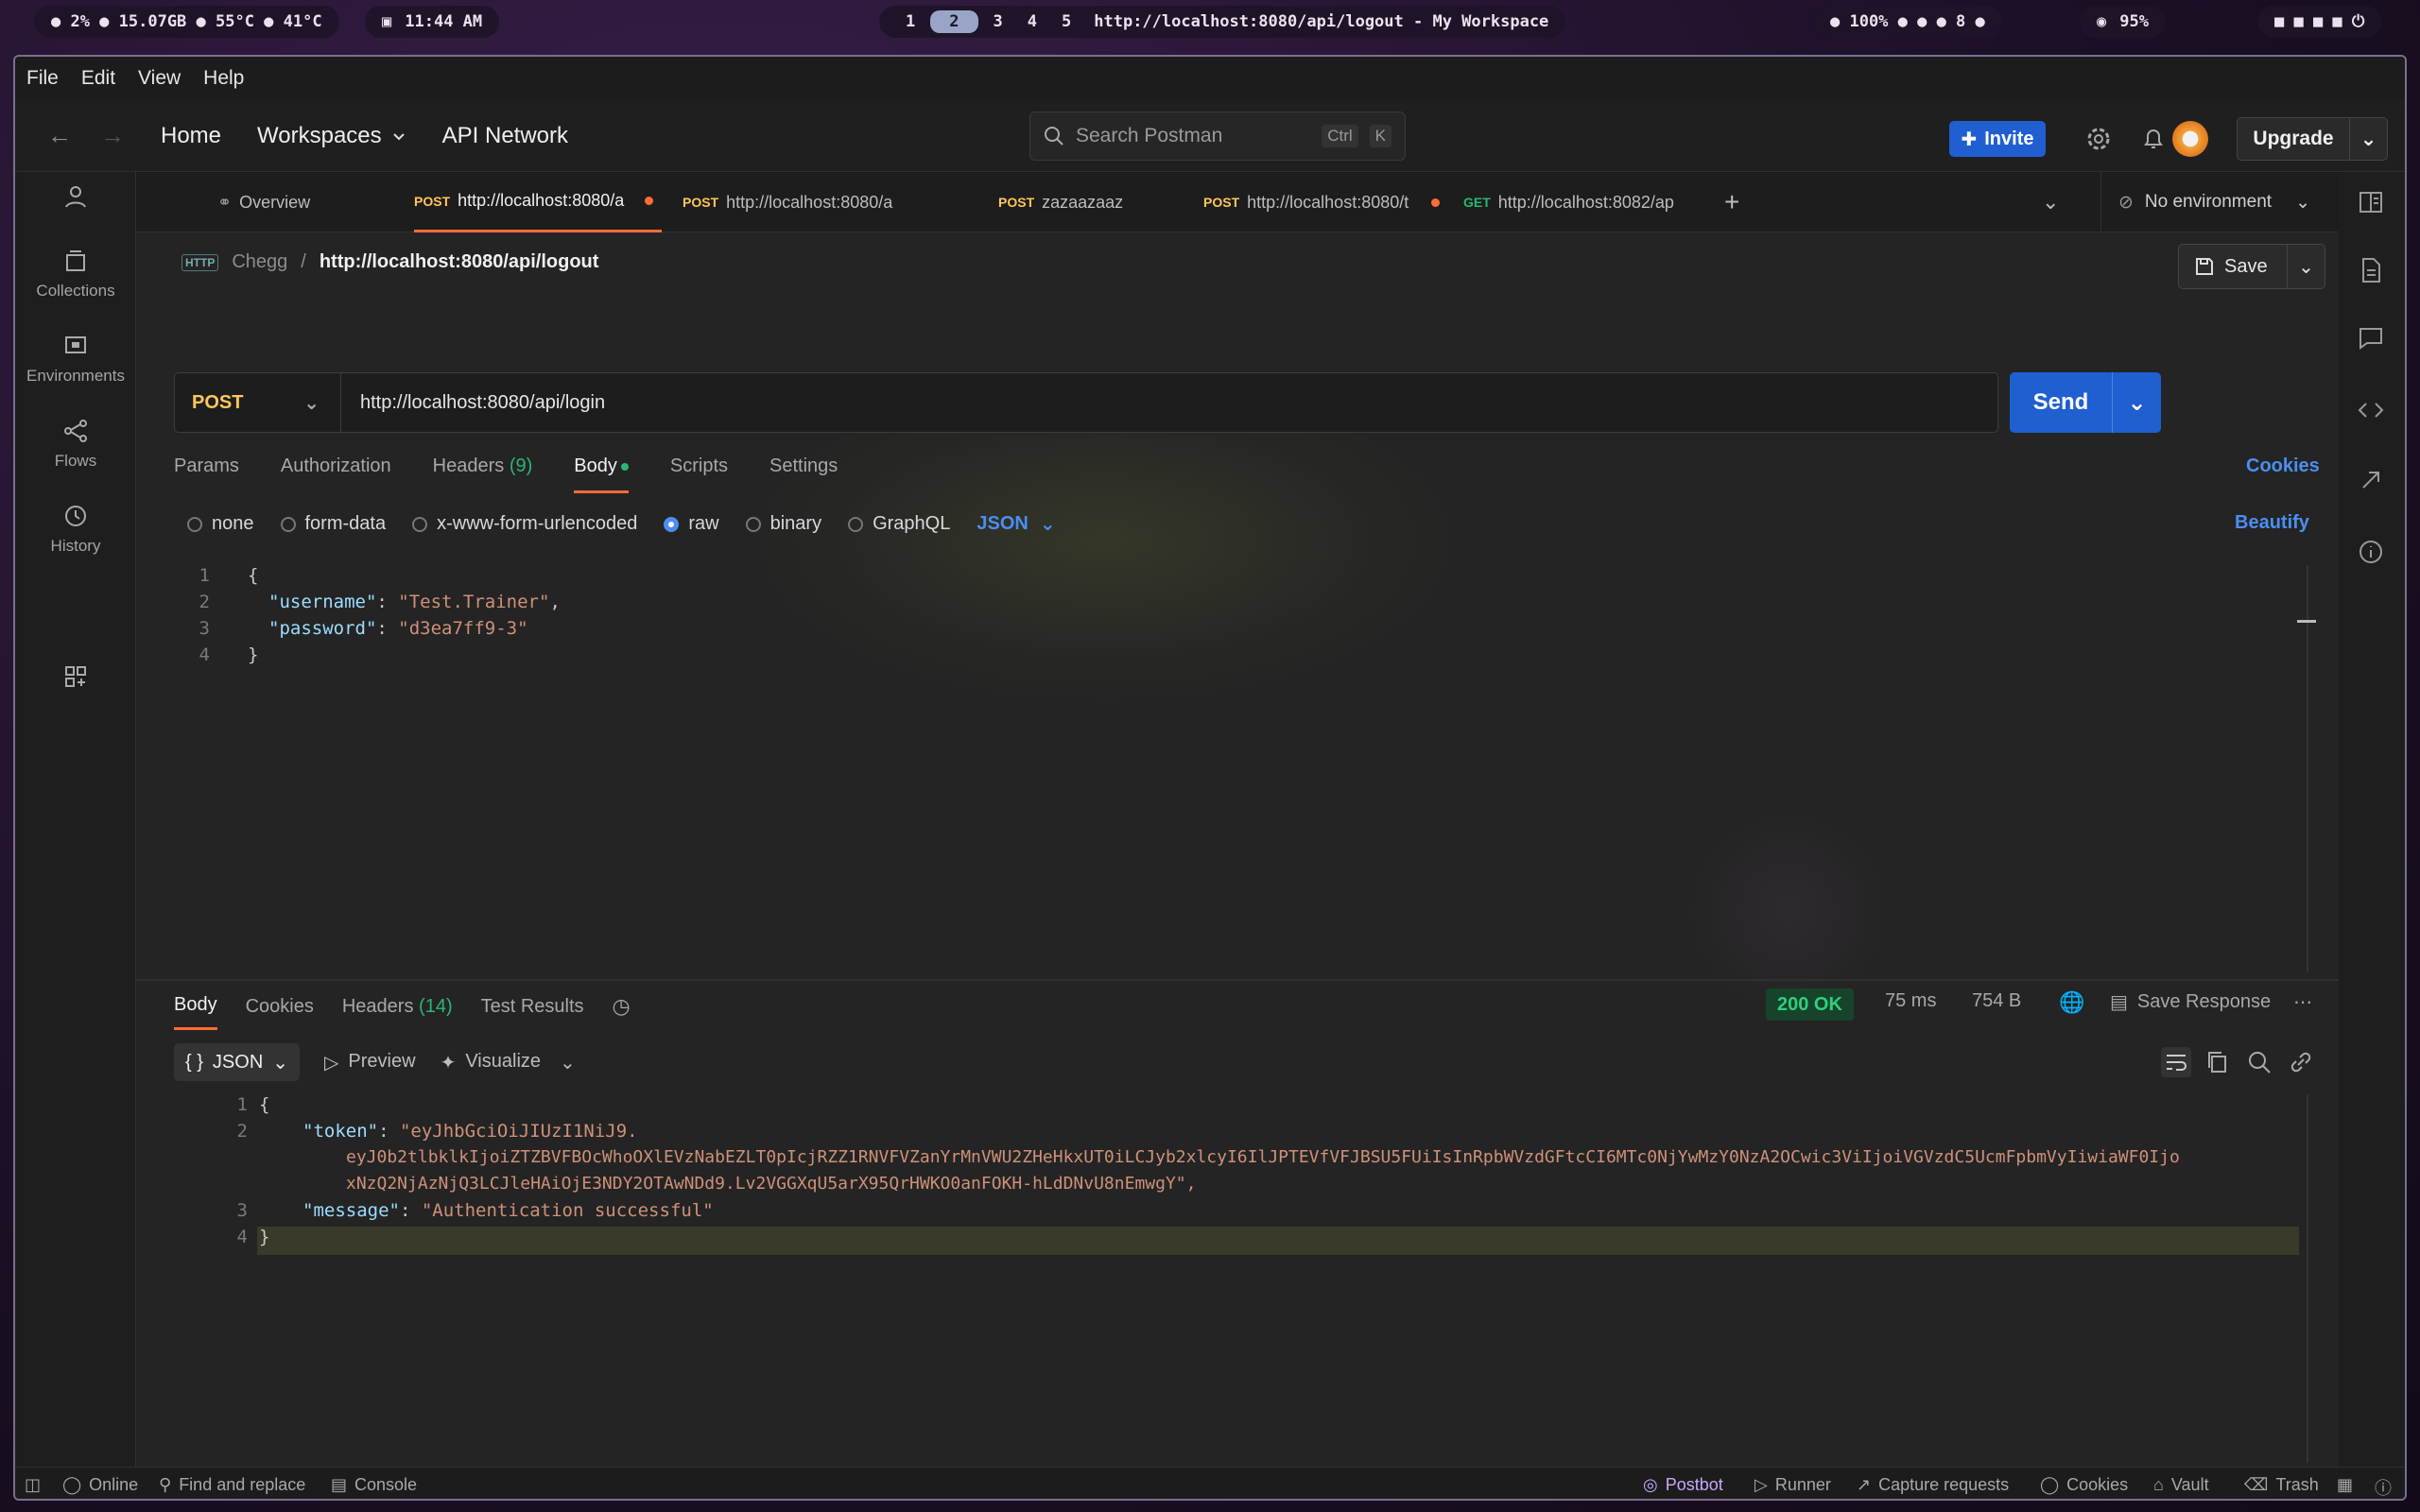 This screenshot has height=1512, width=2420. I want to click on documentation-icon, so click(2371, 202).